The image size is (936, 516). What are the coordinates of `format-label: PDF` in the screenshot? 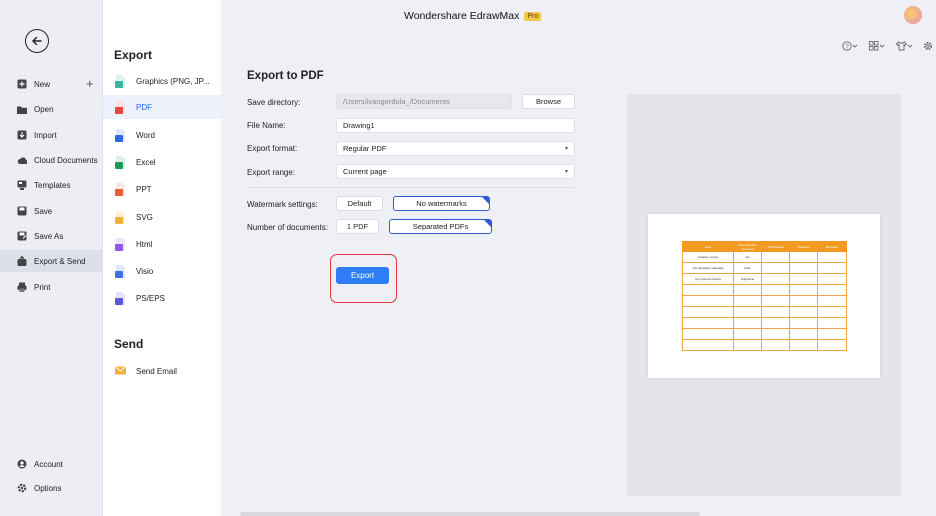 It's located at (144, 107).